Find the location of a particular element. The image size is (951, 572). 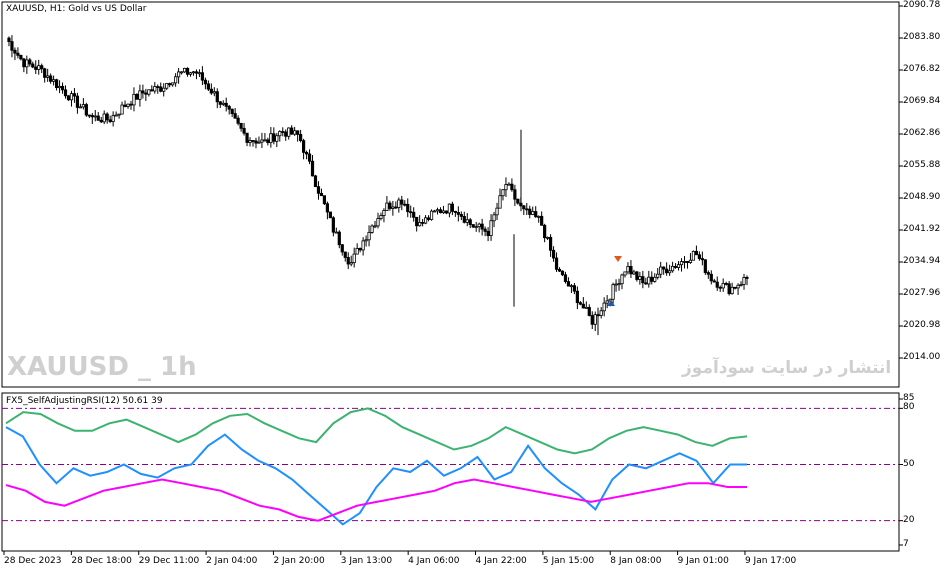

price-tick-label: 2083.80 is located at coordinates (922, 37).